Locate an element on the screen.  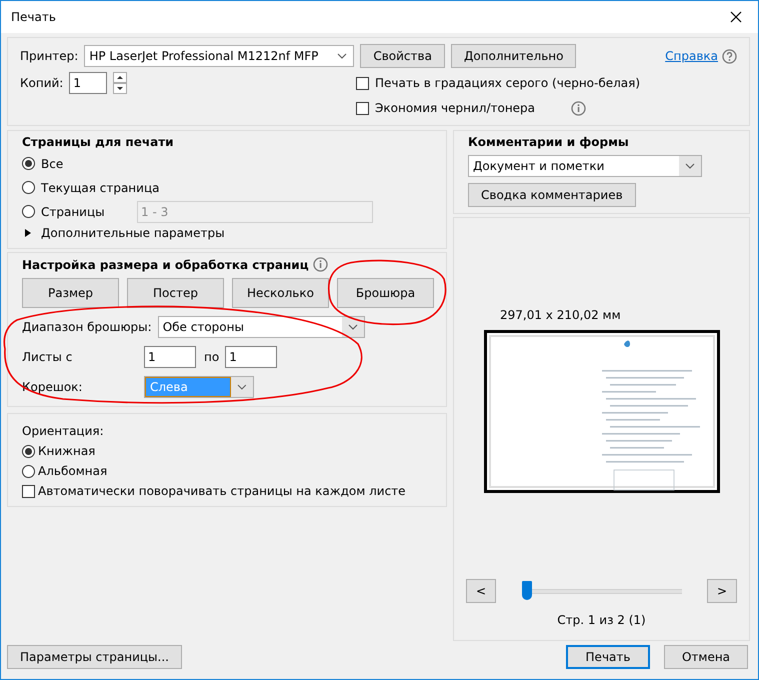
booklet-range-dropdown: Обе стороны is located at coordinates (261, 327).